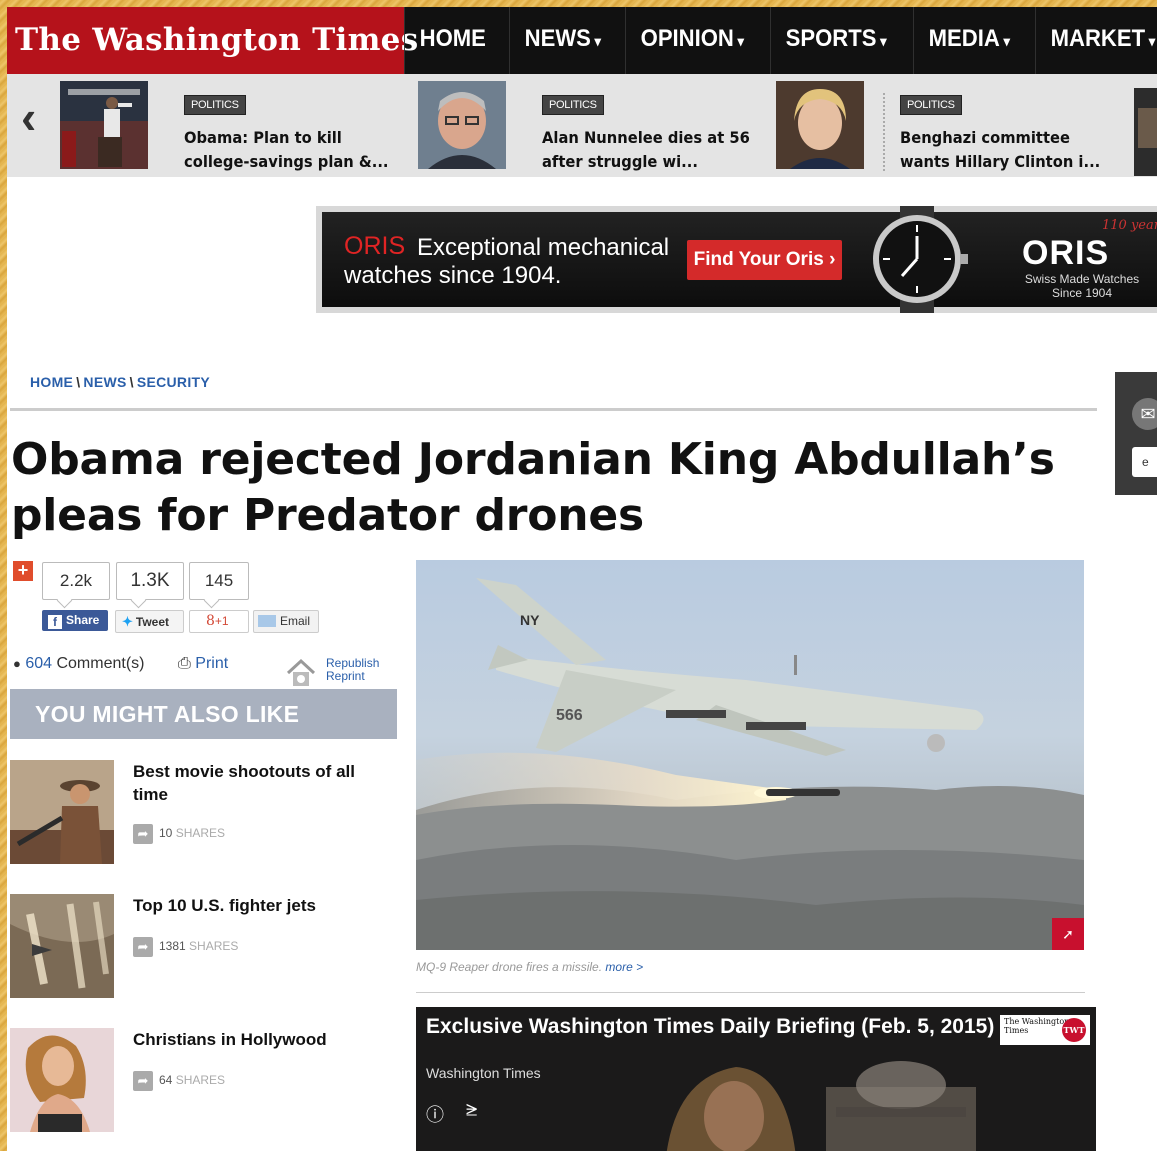 The height and width of the screenshot is (1151, 1157). Describe the element at coordinates (562, 40) in the screenshot. I see `nav-news: NEWS ▾` at that location.